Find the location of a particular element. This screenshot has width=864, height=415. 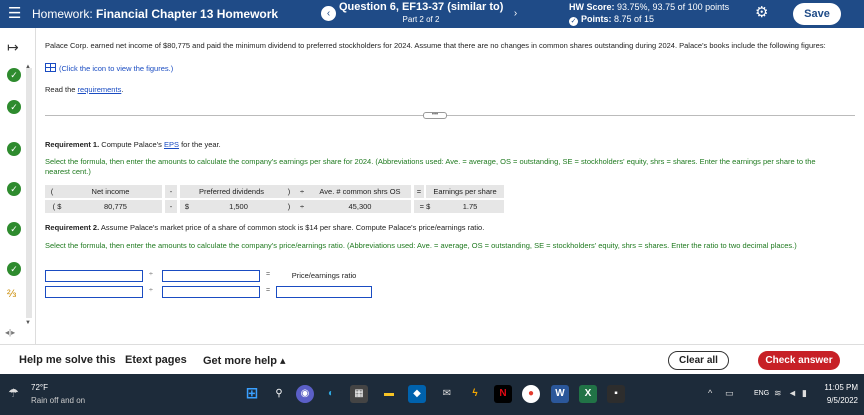

eps-value: 1.75 is located at coordinates (470, 206).